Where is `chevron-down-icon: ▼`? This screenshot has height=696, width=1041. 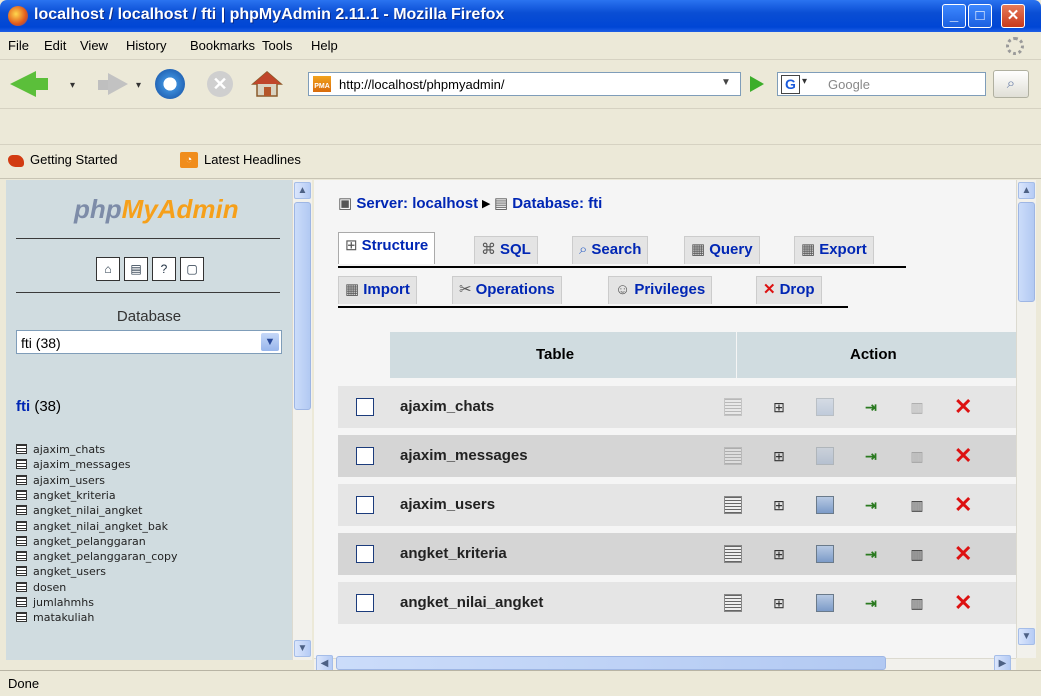
chevron-down-icon: ▼ is located at coordinates (270, 342).